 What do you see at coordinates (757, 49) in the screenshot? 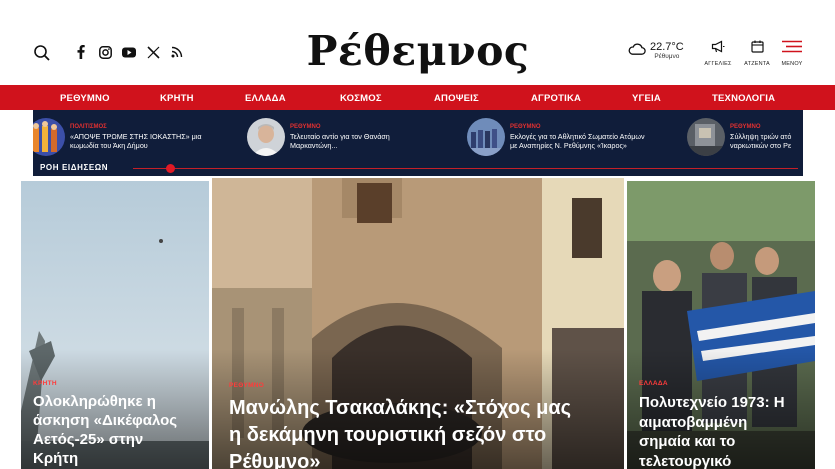
I see `calendar-icon` at bounding box center [757, 49].